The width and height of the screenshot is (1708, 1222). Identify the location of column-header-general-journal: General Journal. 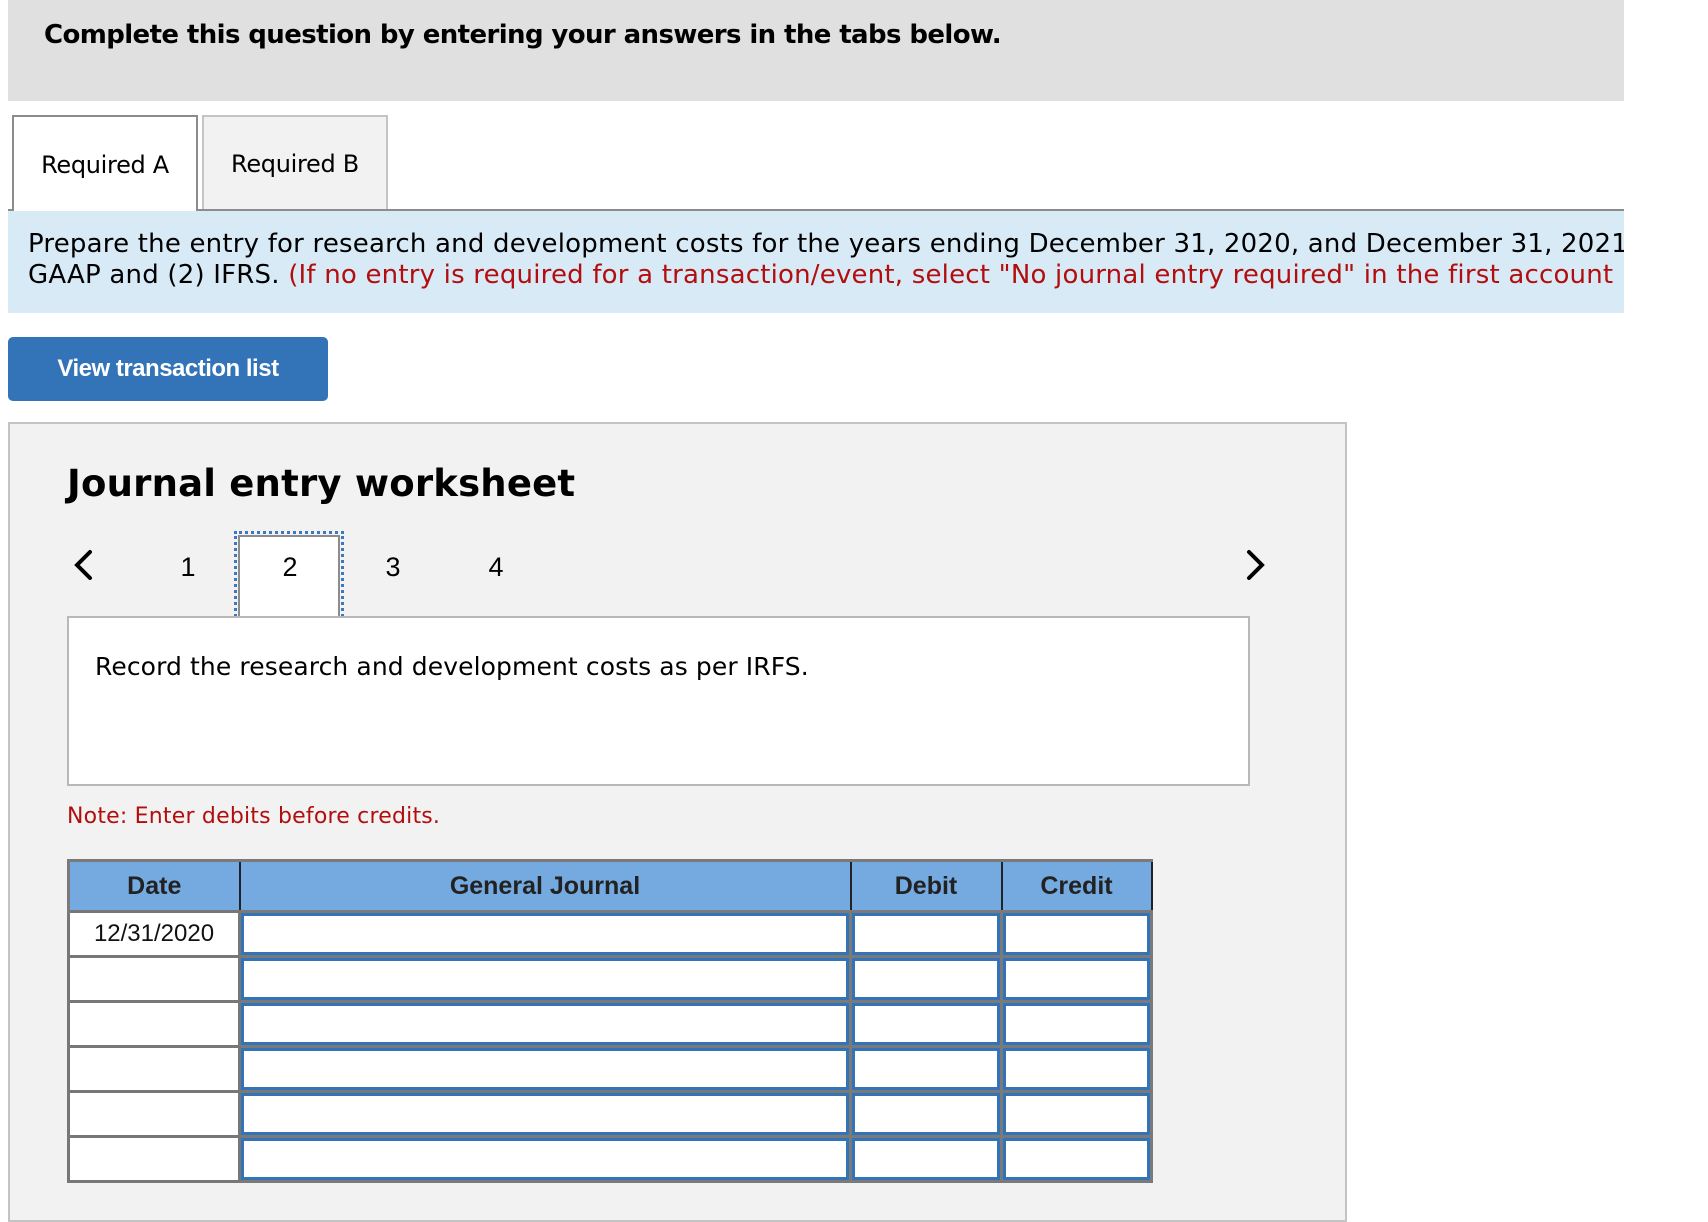
(545, 886).